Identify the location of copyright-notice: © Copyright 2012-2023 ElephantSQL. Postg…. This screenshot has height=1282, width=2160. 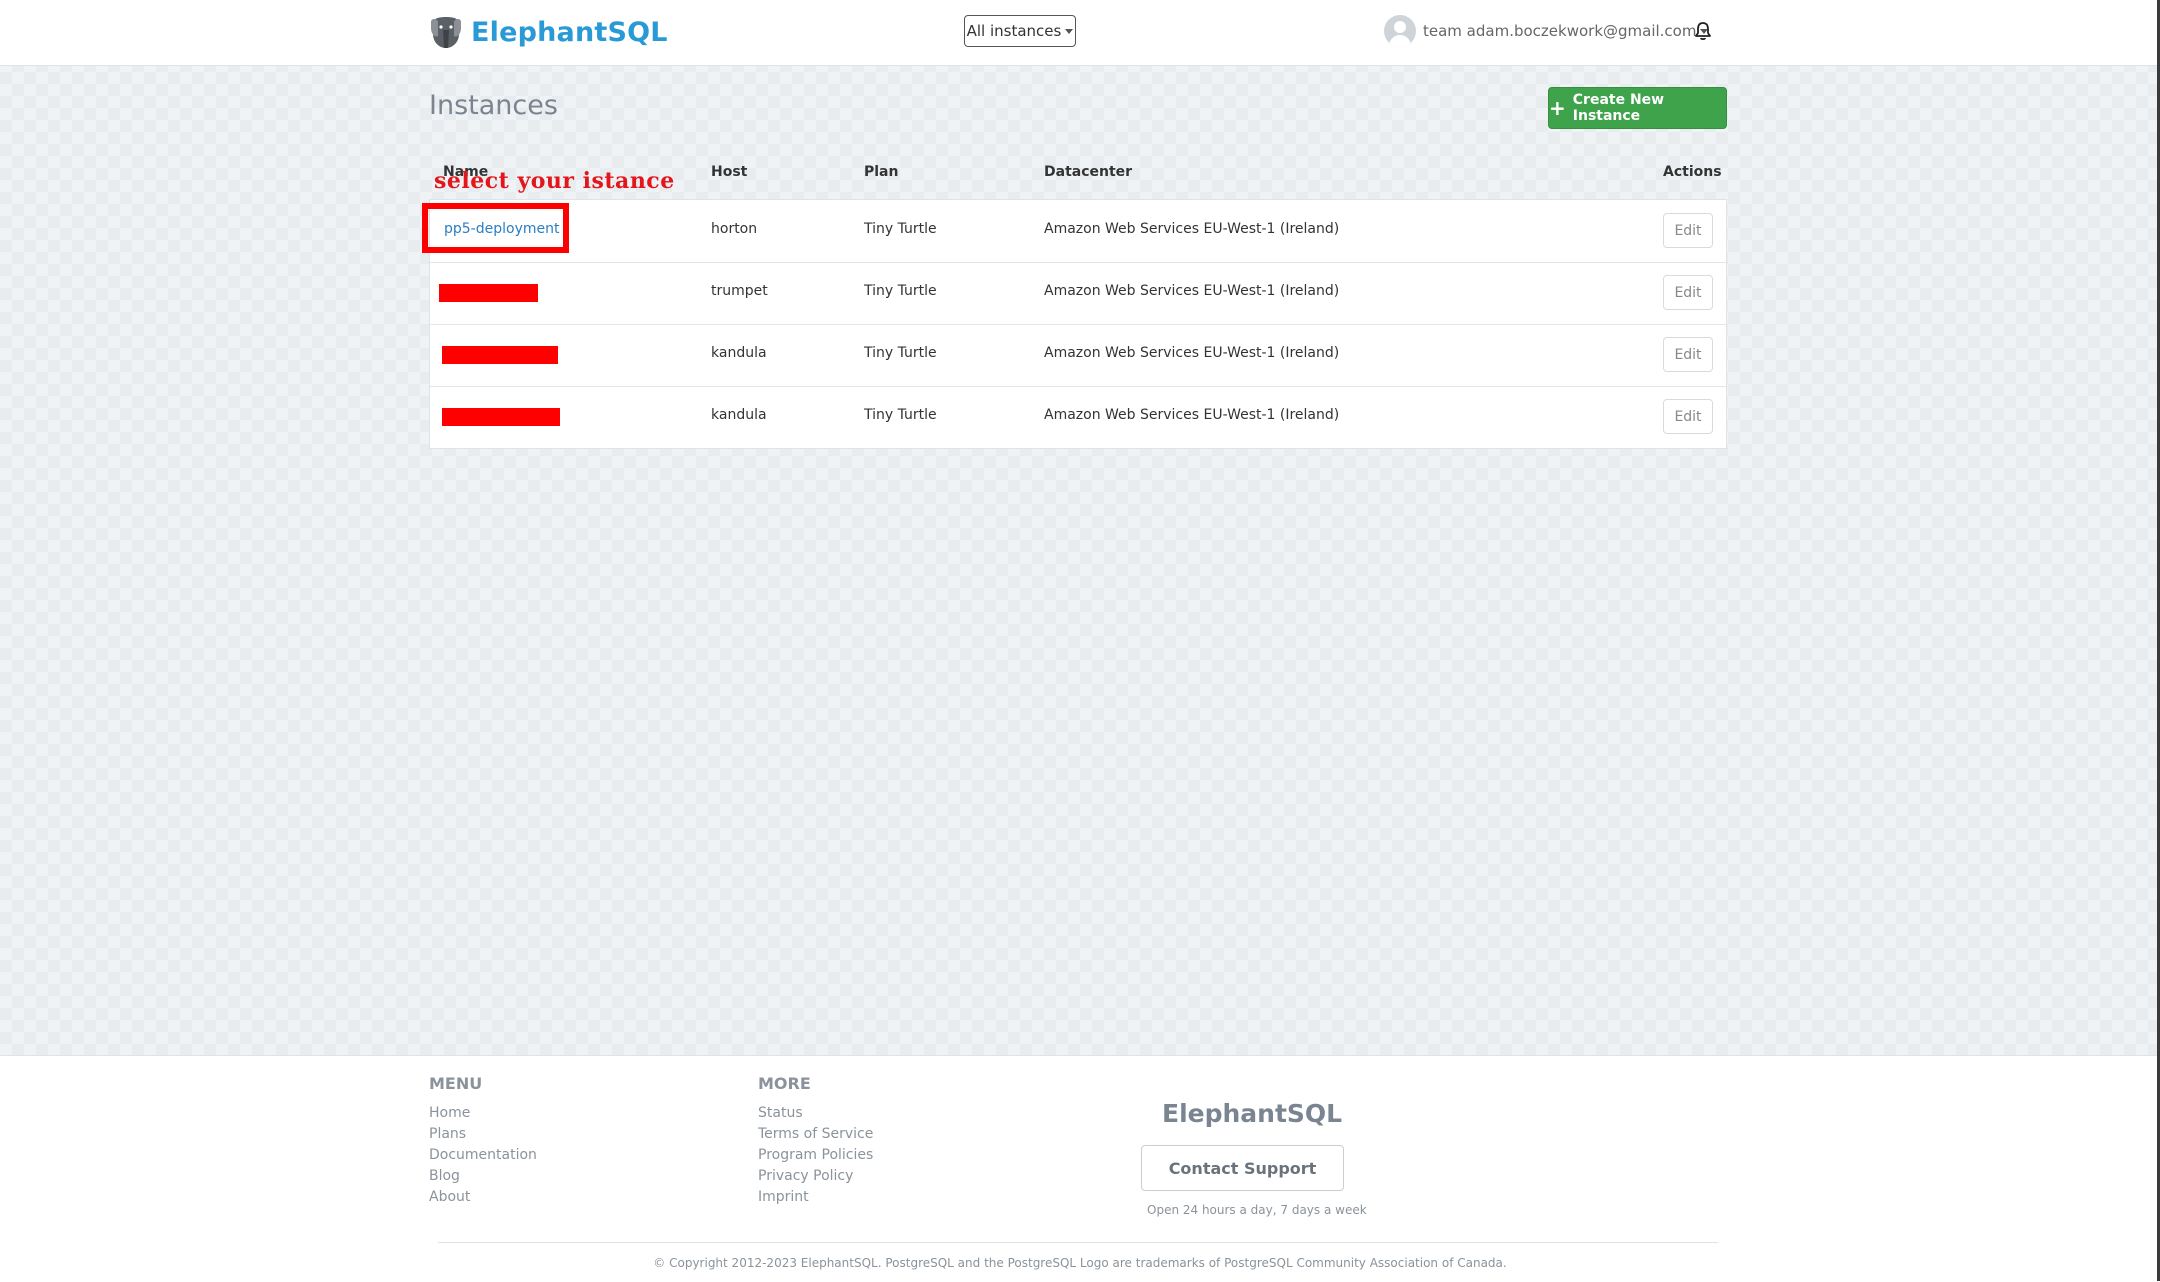
(1080, 1263).